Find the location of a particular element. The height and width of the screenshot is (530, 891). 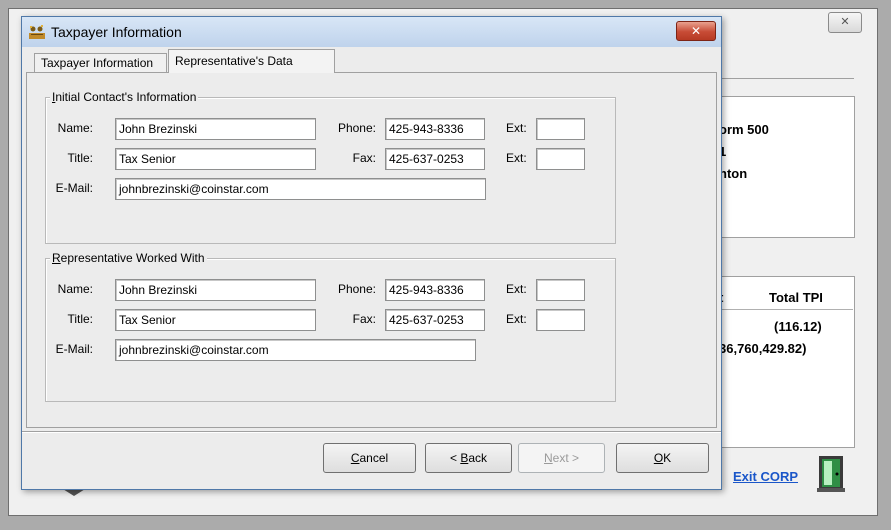

rep-name-label: Name: is located at coordinates (75, 289).